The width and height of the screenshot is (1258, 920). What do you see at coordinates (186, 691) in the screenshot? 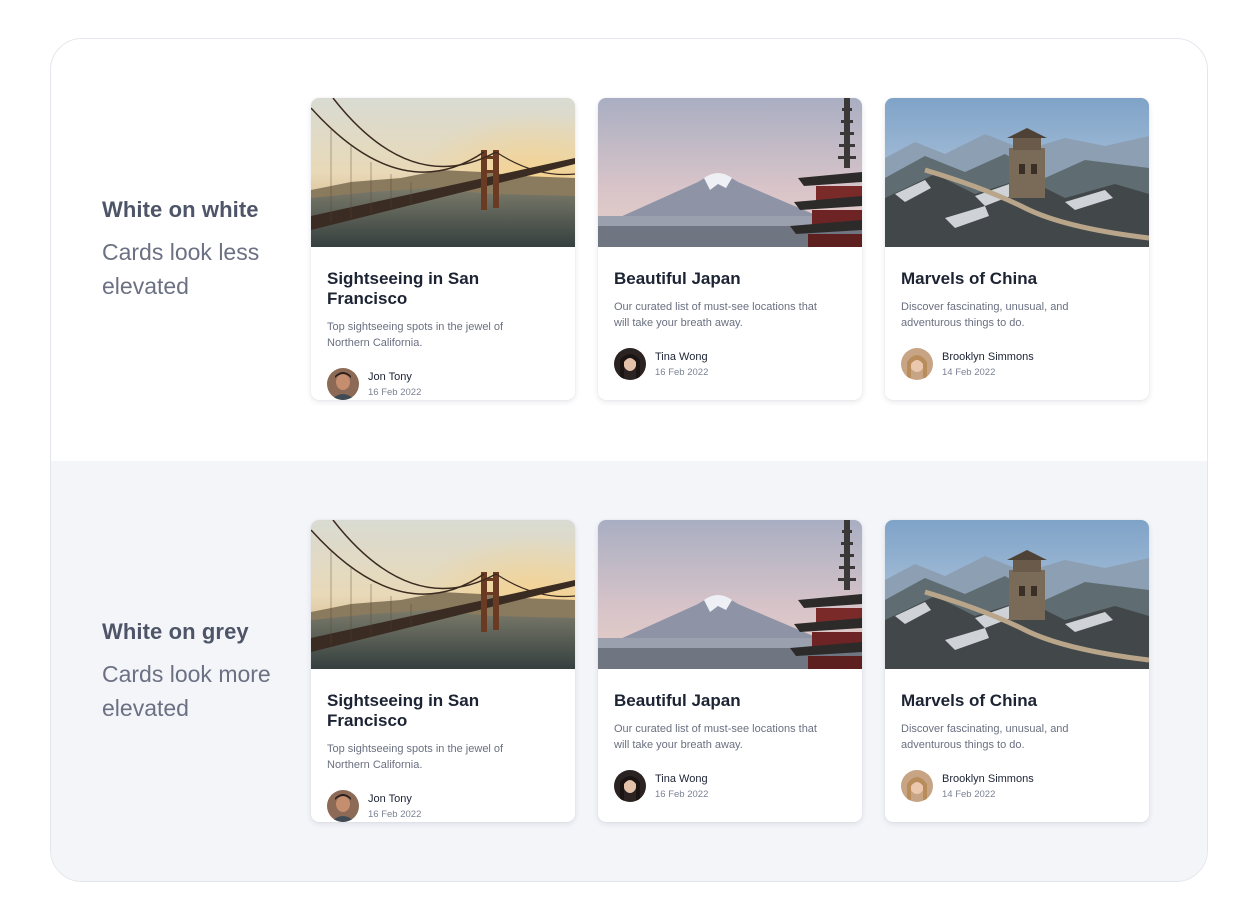
I see `section-subtitle: Cards look more elevated` at bounding box center [186, 691].